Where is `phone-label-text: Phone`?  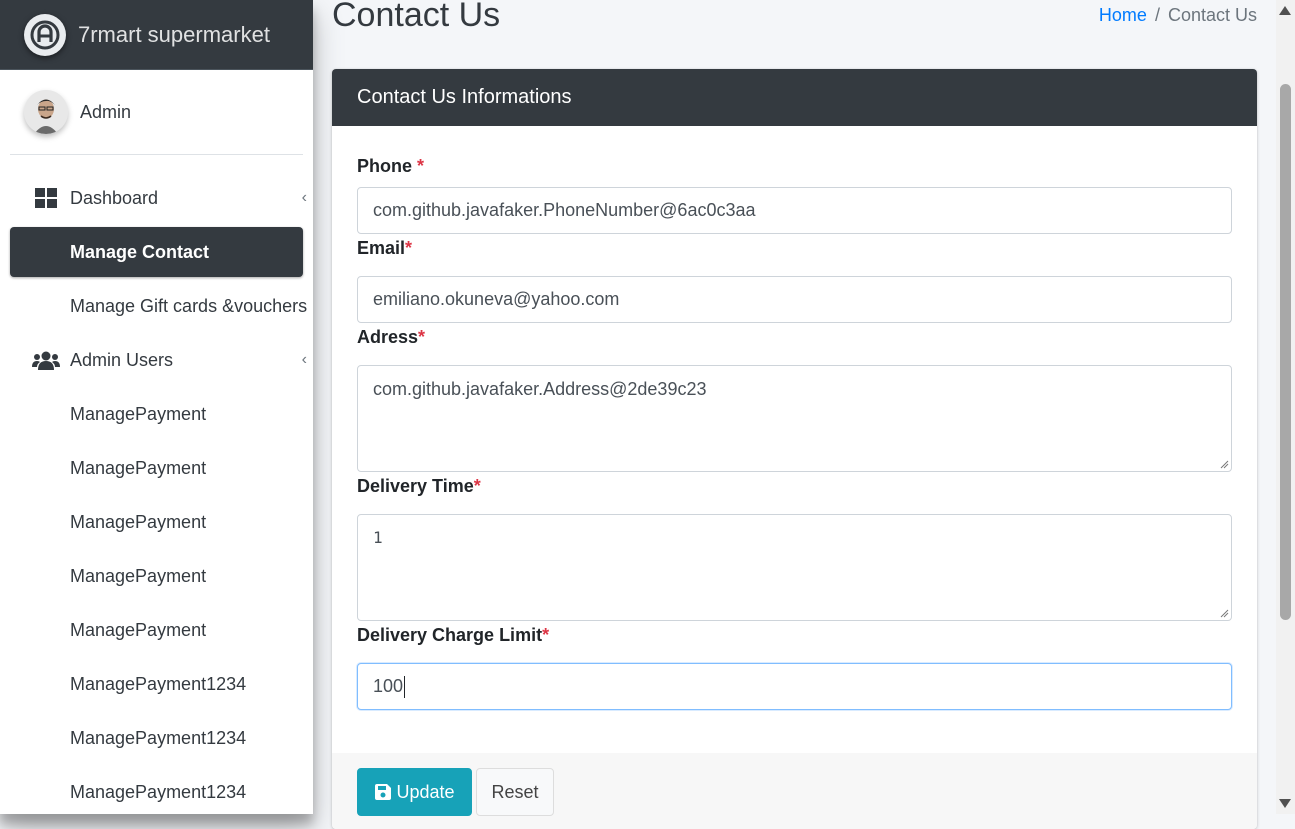
phone-label-text: Phone is located at coordinates (387, 166).